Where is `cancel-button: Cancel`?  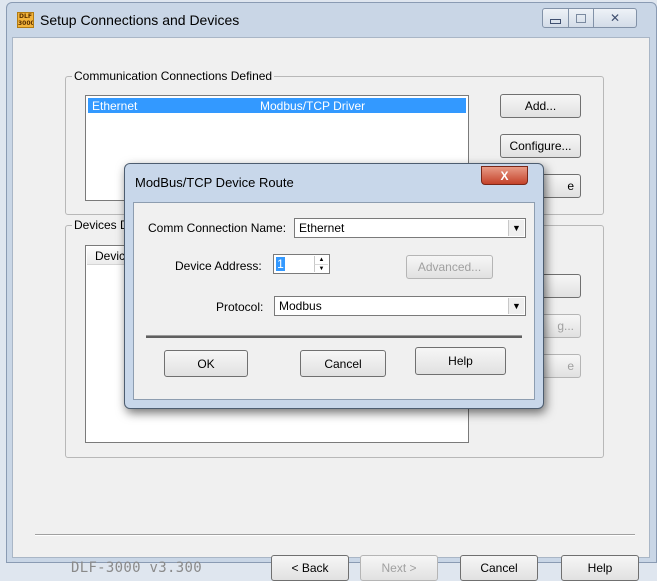
cancel-button: Cancel is located at coordinates (499, 568).